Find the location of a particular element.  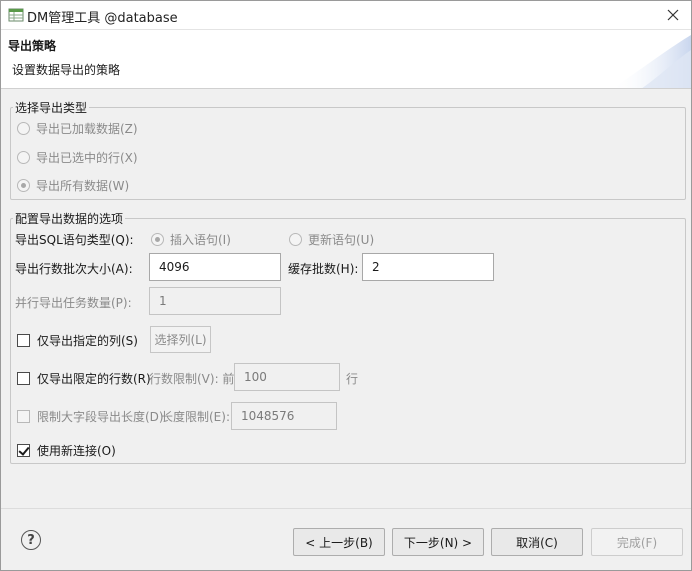

back-button: < 上一步(B) is located at coordinates (339, 542).